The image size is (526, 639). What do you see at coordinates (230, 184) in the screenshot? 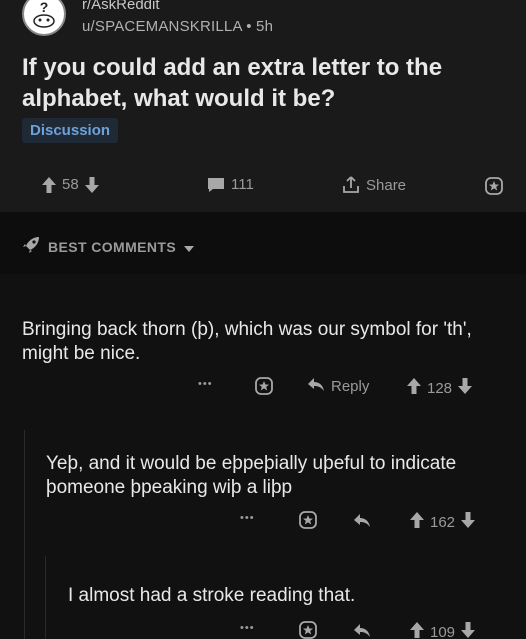
I see `post-comments-button: 111` at bounding box center [230, 184].